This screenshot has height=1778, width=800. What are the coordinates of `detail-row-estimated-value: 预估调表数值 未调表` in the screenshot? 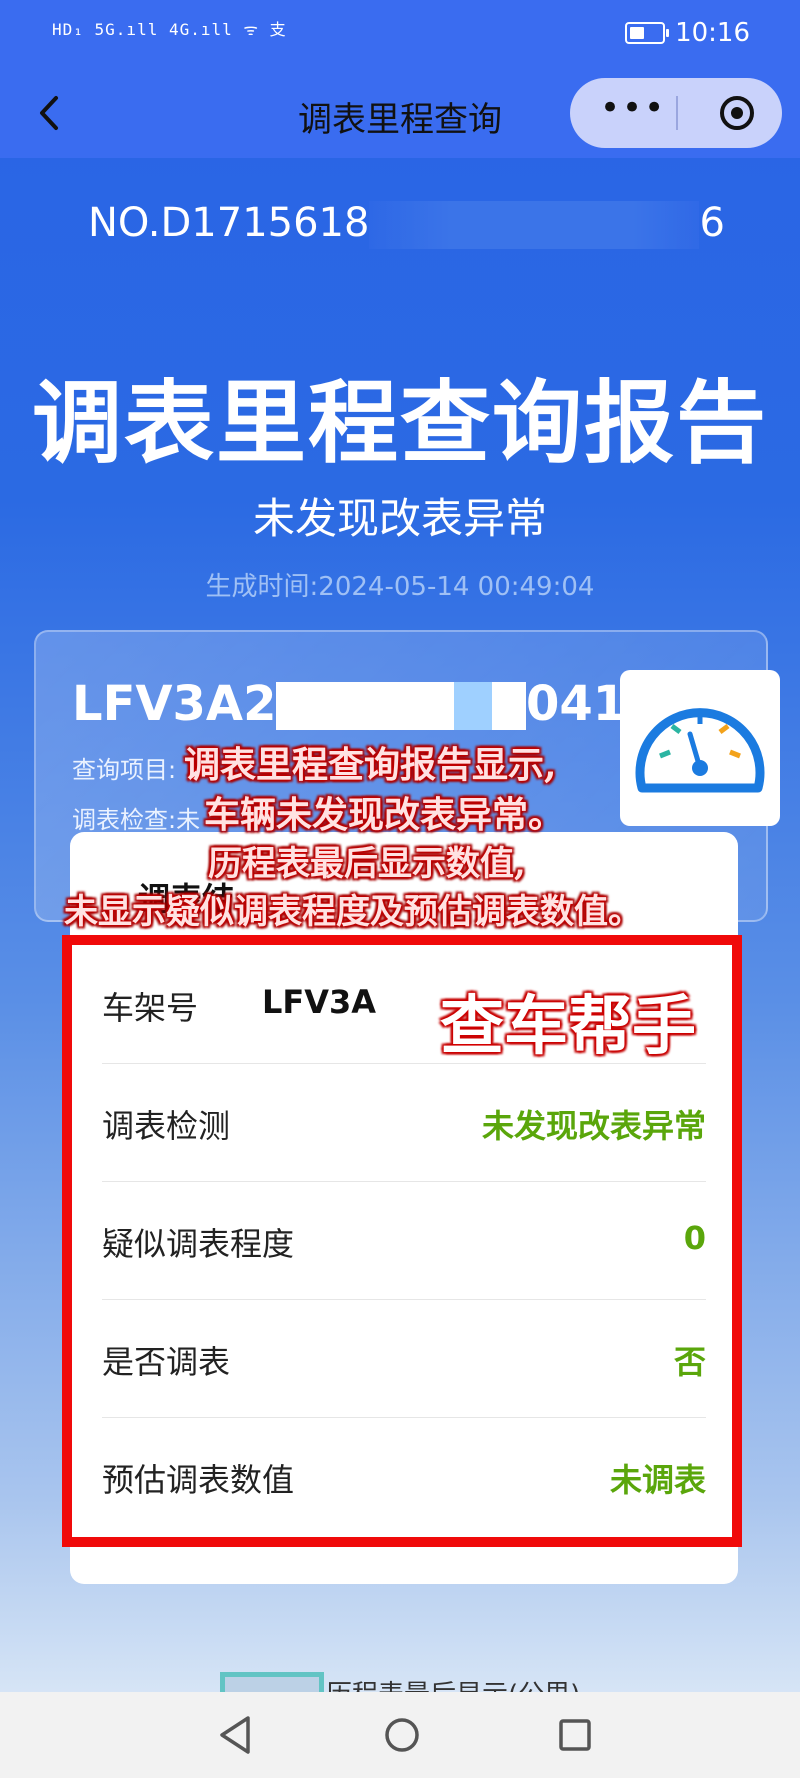 It's located at (404, 1476).